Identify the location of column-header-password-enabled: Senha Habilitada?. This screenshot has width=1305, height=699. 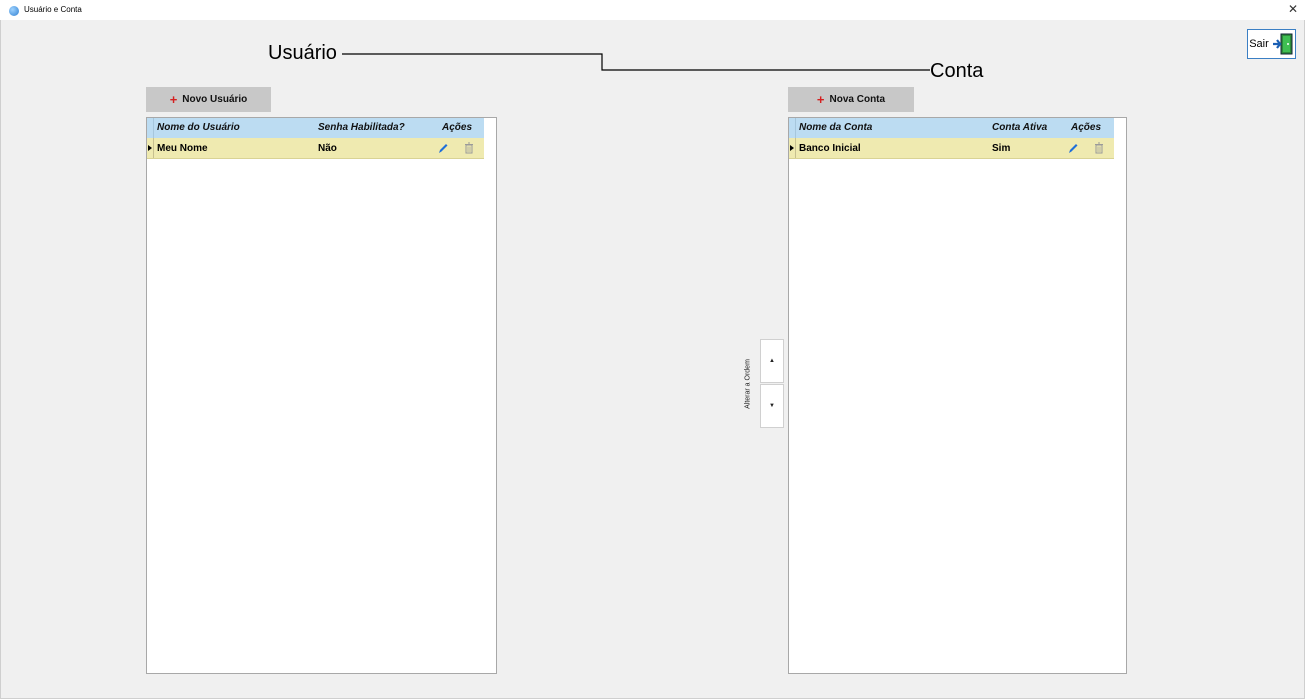
(361, 127).